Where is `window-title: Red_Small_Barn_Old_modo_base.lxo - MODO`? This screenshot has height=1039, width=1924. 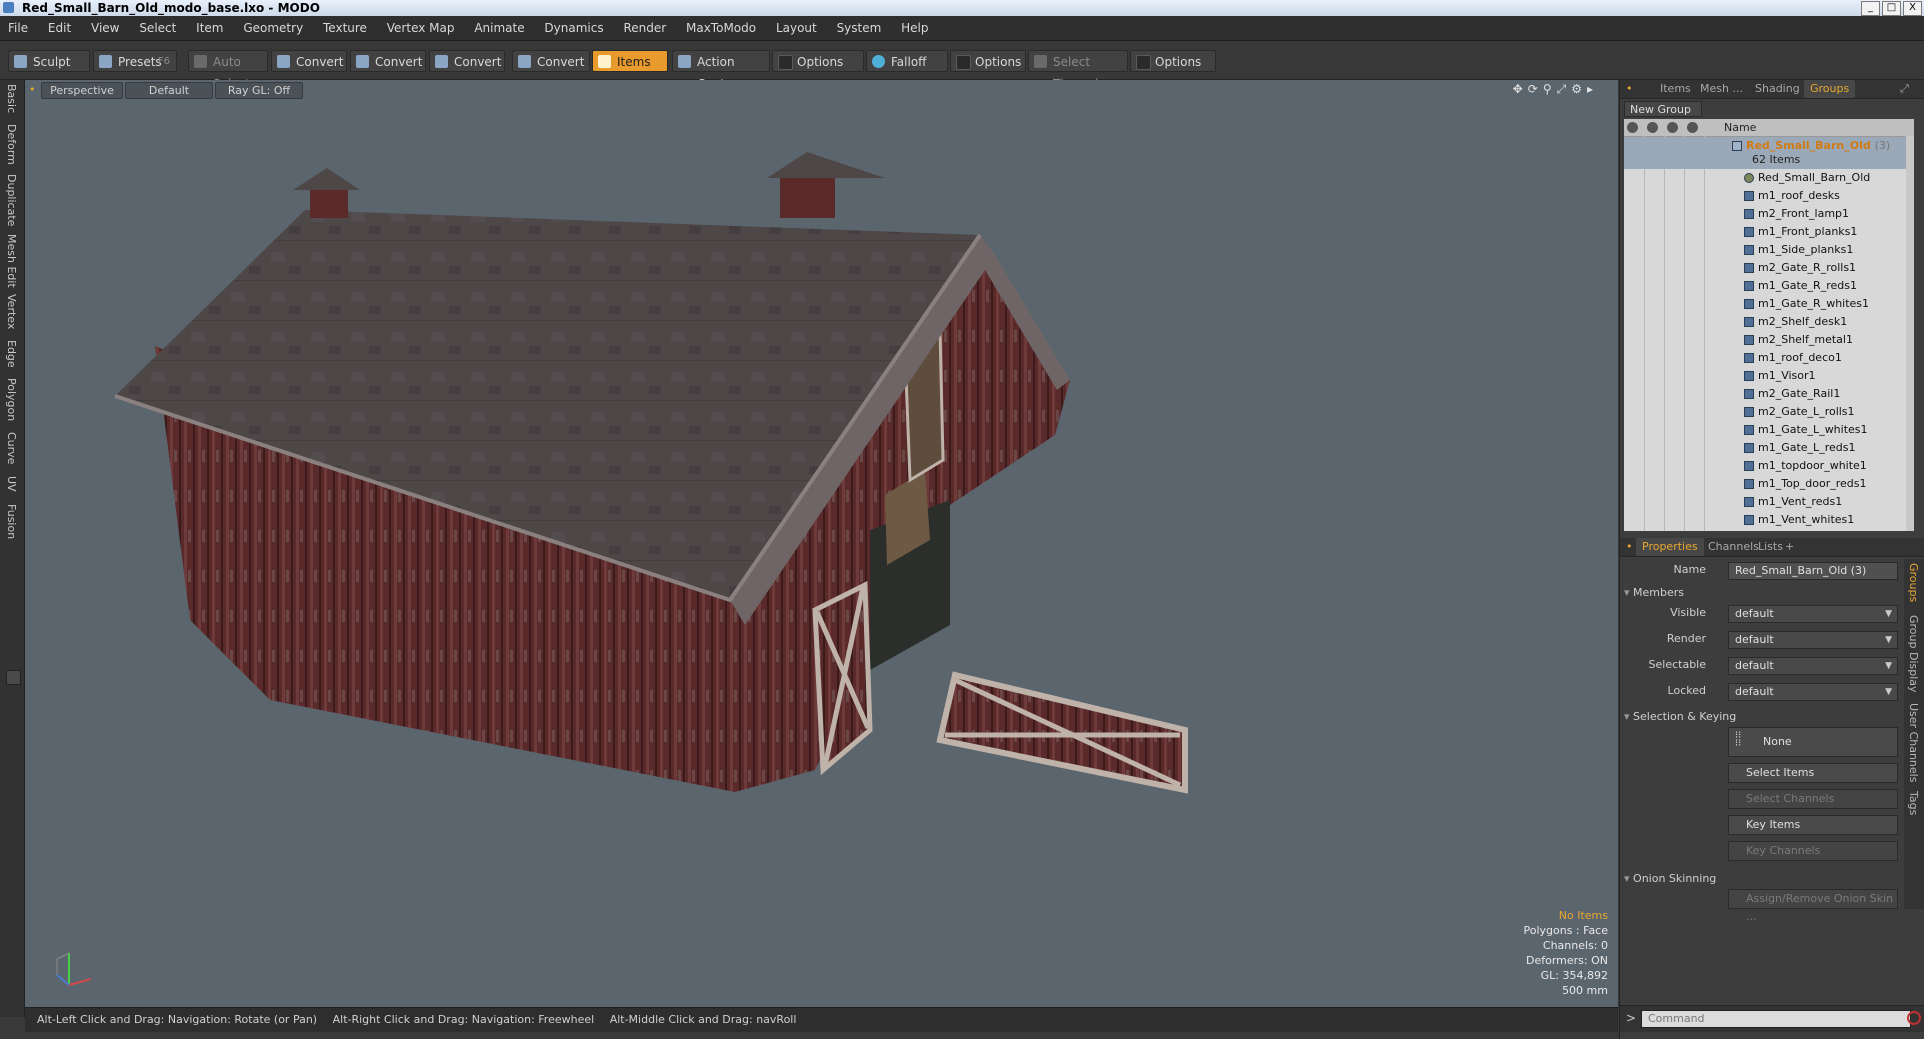
window-title: Red_Small_Barn_Old_modo_base.lxo - MODO is located at coordinates (171, 8).